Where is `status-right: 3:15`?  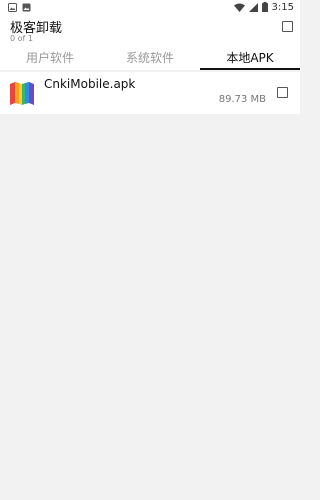
status-right: 3:15 is located at coordinates (263, 7).